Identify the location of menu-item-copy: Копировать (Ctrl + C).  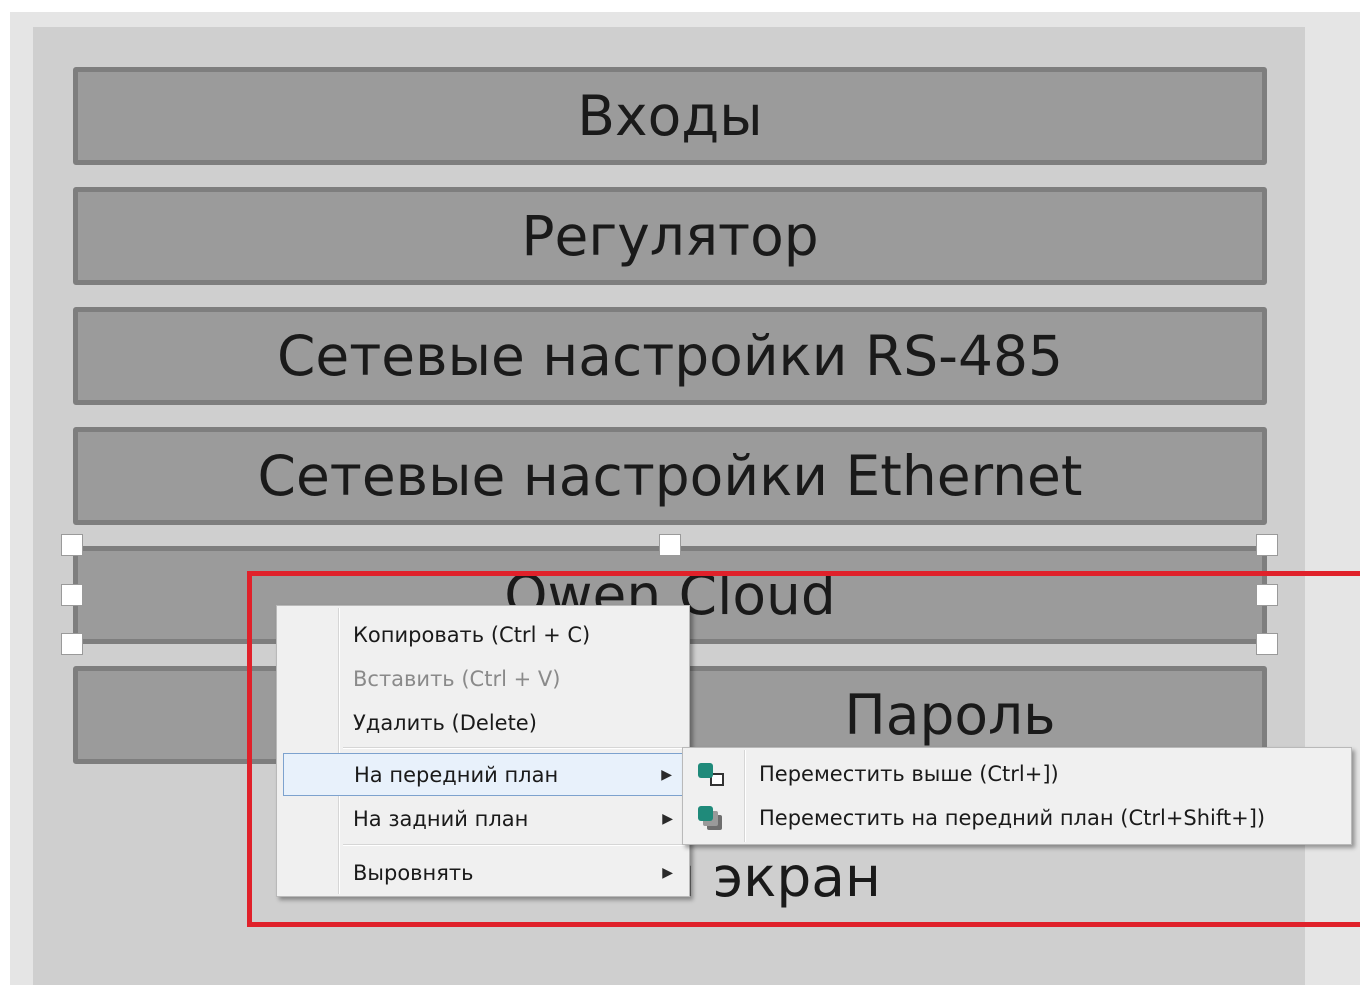
(483, 635).